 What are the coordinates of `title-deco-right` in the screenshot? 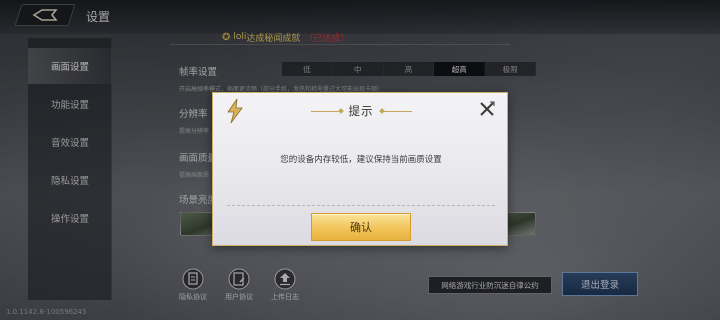 It's located at (396, 111).